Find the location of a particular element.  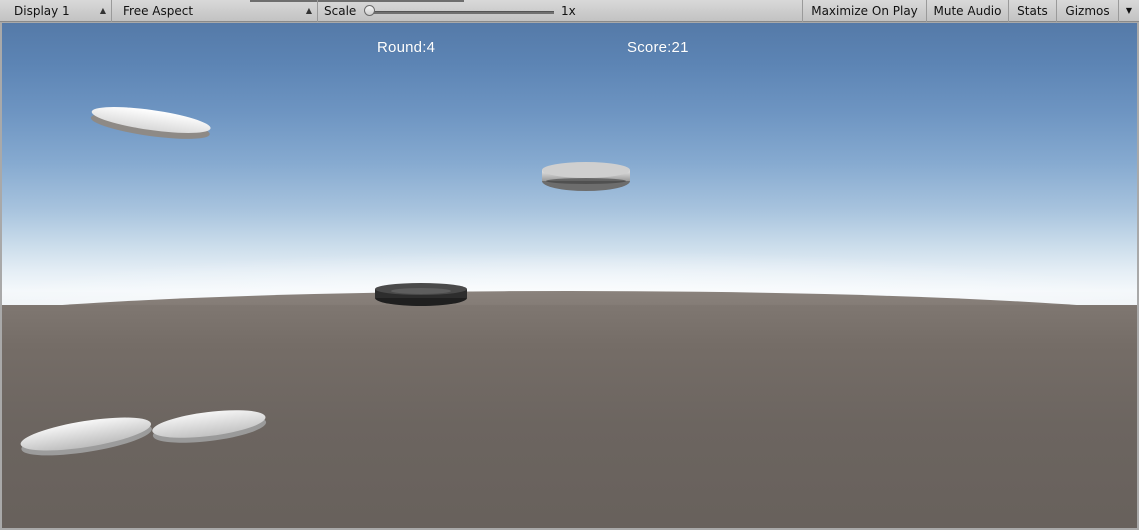

score-counter: Score:21 is located at coordinates (658, 47).